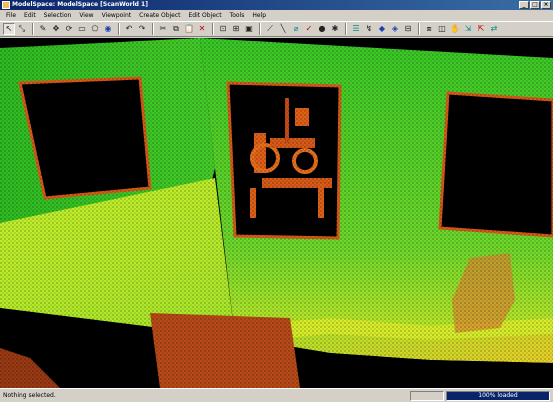  I want to click on point-icon: ●, so click(322, 29).